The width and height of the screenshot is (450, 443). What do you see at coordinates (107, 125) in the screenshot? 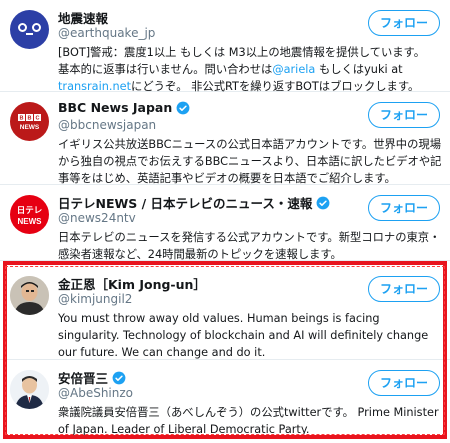
I see `user-handle: @bbcnewsjapan` at bounding box center [107, 125].